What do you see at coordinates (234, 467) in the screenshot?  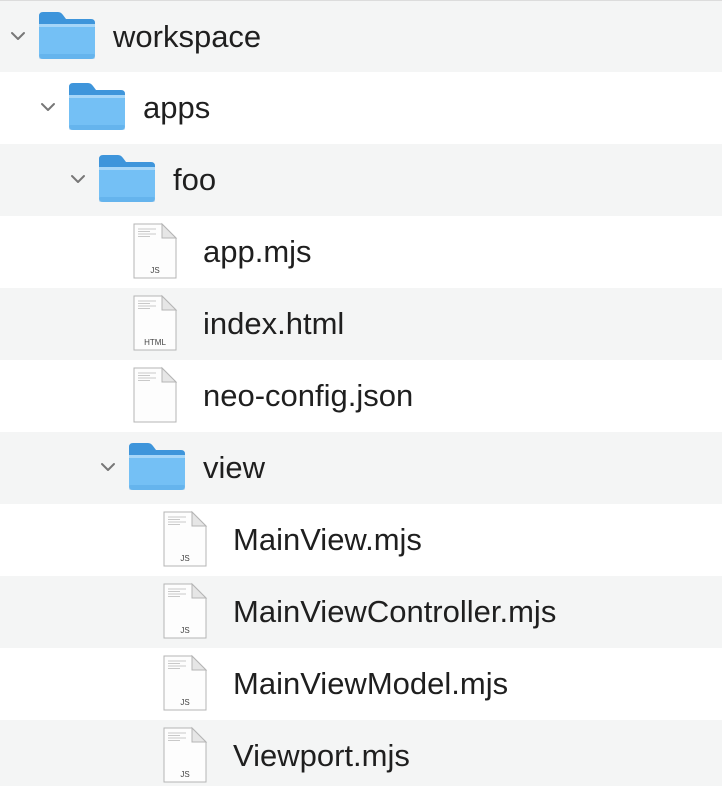 I see `folder-name: view` at bounding box center [234, 467].